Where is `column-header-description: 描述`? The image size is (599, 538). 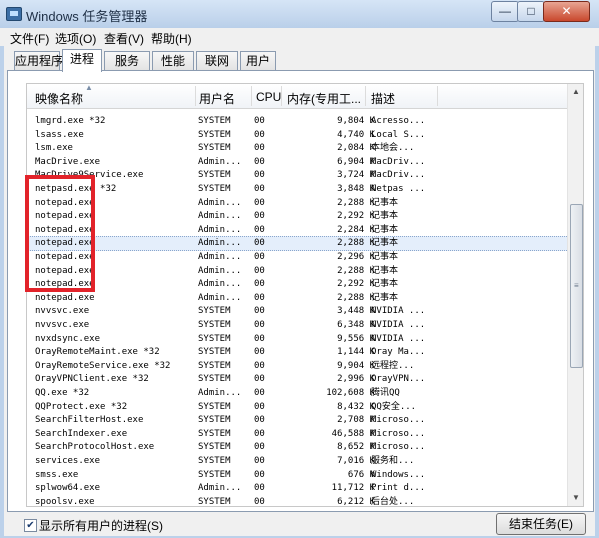
column-header-description: 描述 is located at coordinates (383, 98).